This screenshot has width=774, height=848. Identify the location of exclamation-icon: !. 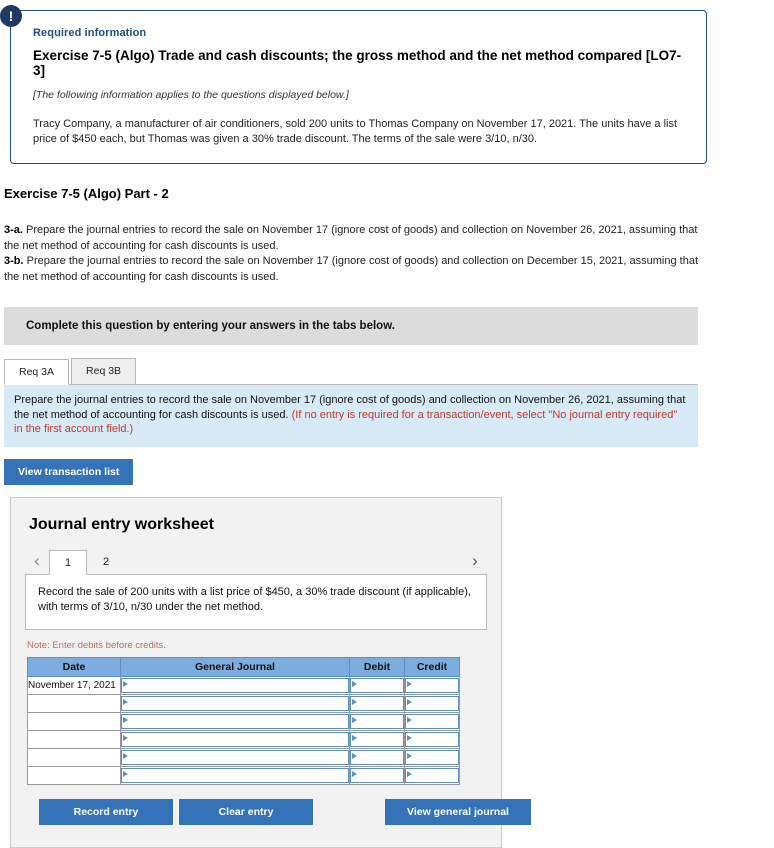
(11, 16).